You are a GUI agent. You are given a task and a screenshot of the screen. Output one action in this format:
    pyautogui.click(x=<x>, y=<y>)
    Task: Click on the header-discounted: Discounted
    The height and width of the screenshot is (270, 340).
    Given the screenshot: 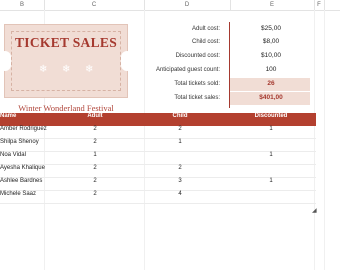 What is the action you would take?
    pyautogui.click(x=271, y=119)
    